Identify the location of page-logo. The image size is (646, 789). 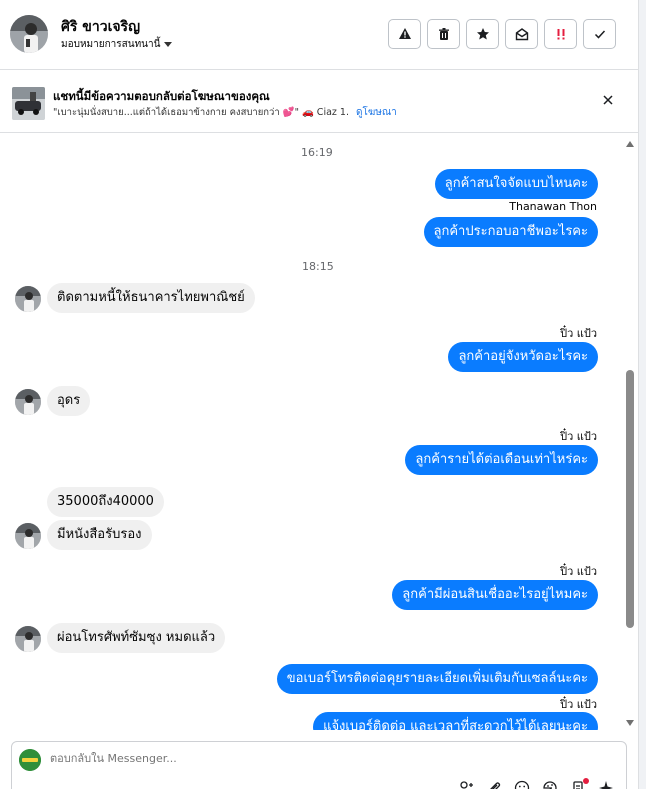
(30, 760).